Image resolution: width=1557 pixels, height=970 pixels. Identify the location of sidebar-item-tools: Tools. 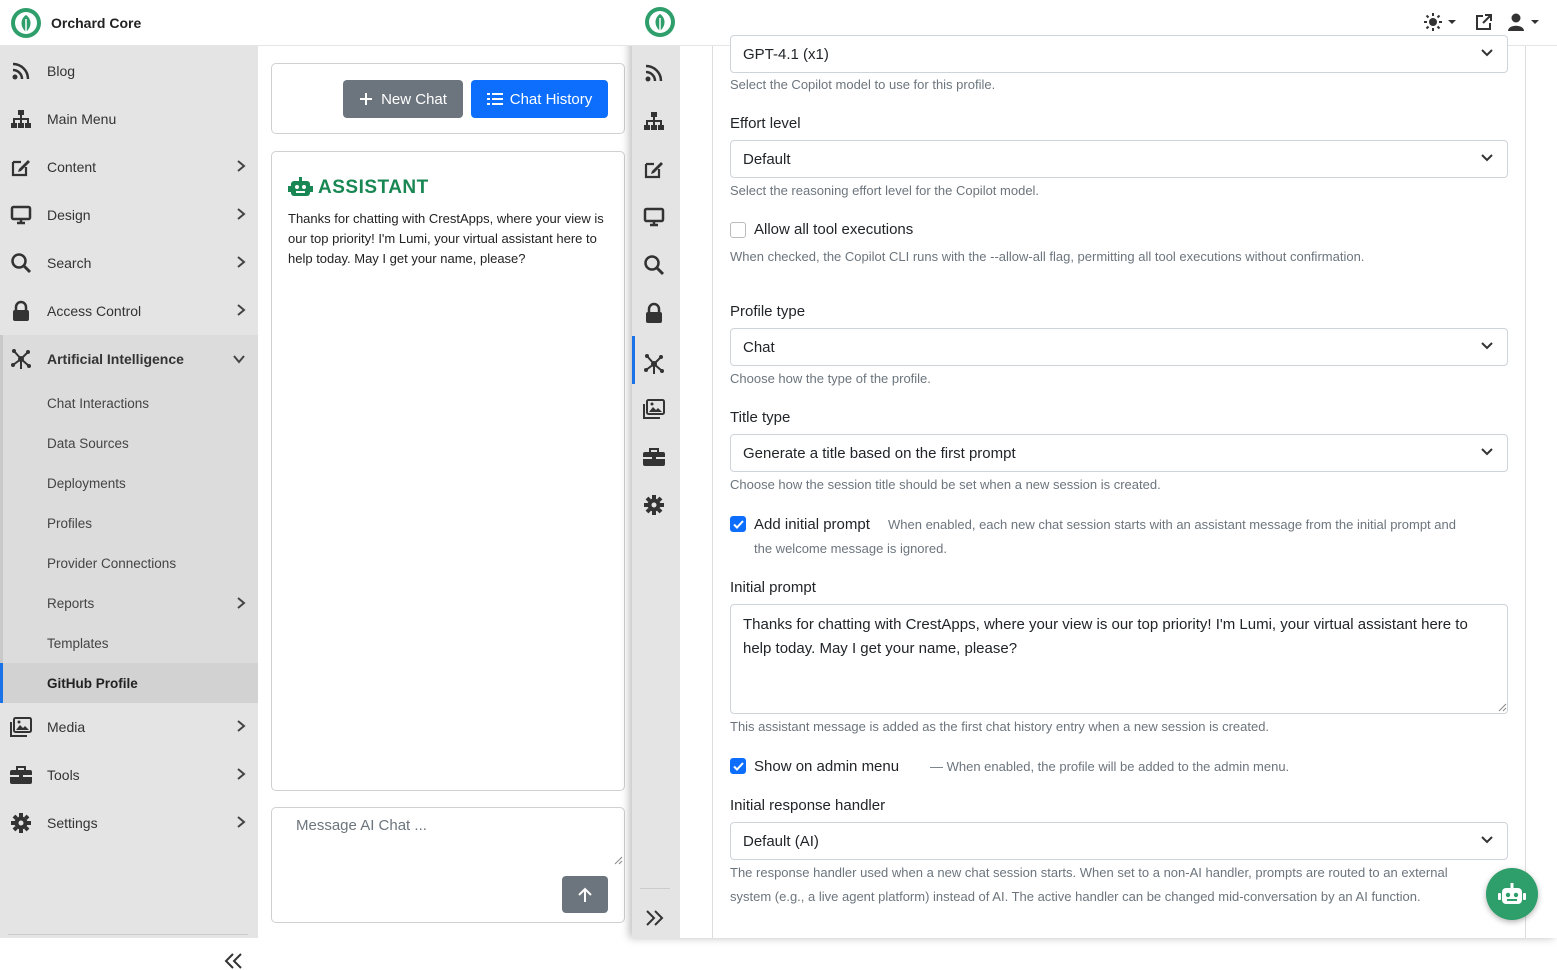
(129, 775).